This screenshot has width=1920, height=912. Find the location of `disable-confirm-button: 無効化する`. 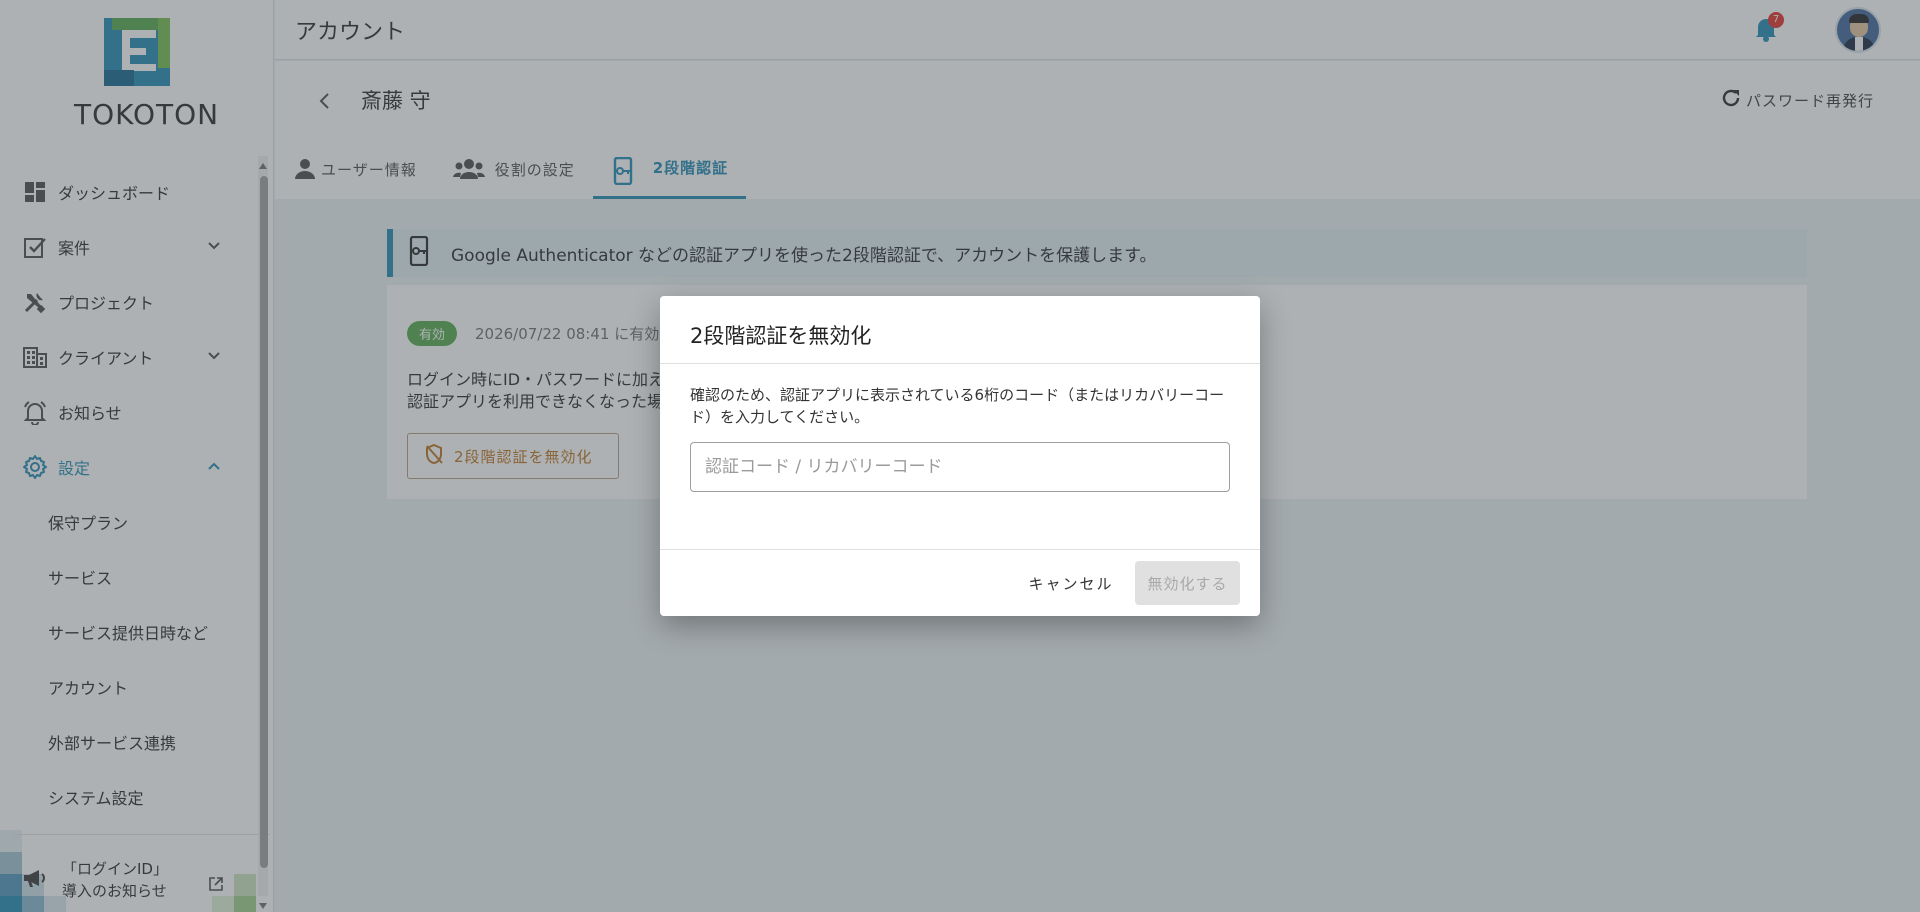

disable-confirm-button: 無効化する is located at coordinates (1187, 583).